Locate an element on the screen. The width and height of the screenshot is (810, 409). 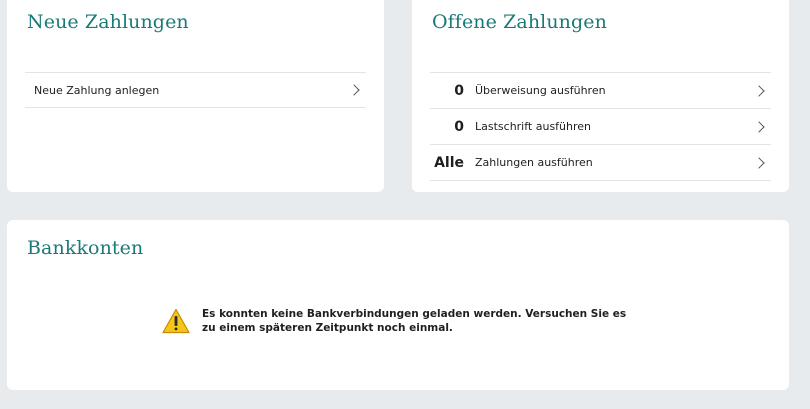
list-item-label: Zahlungen ausführen is located at coordinates (534, 162).